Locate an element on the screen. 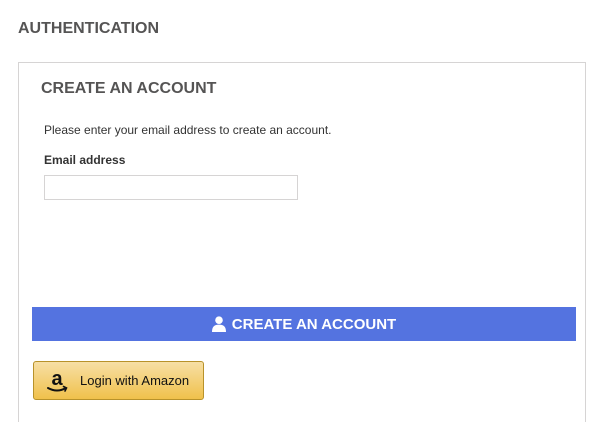 This screenshot has height=422, width=596. svg-text: a is located at coordinates (57, 379).